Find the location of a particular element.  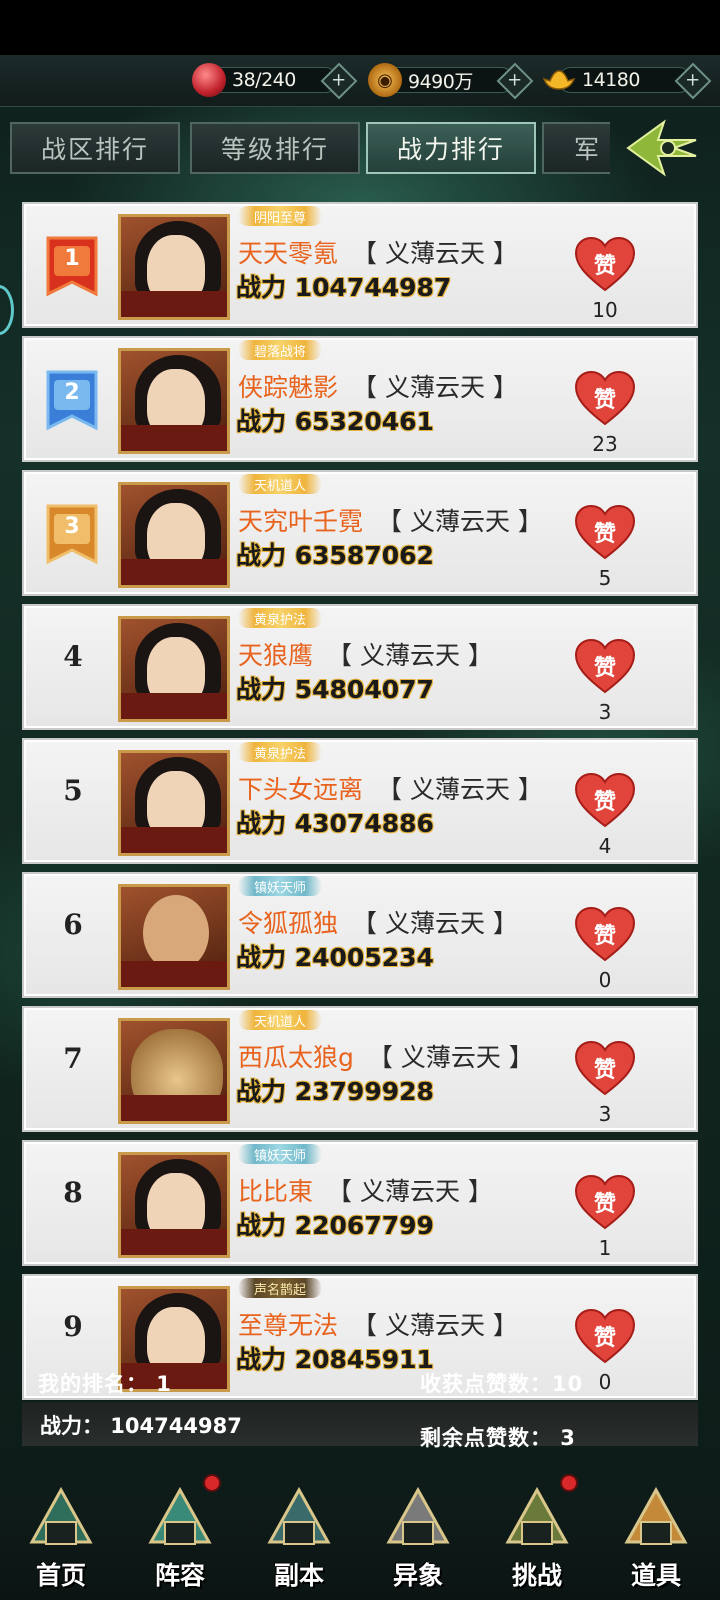

tab-zone-ranking: 战区排行 is located at coordinates (95, 148).